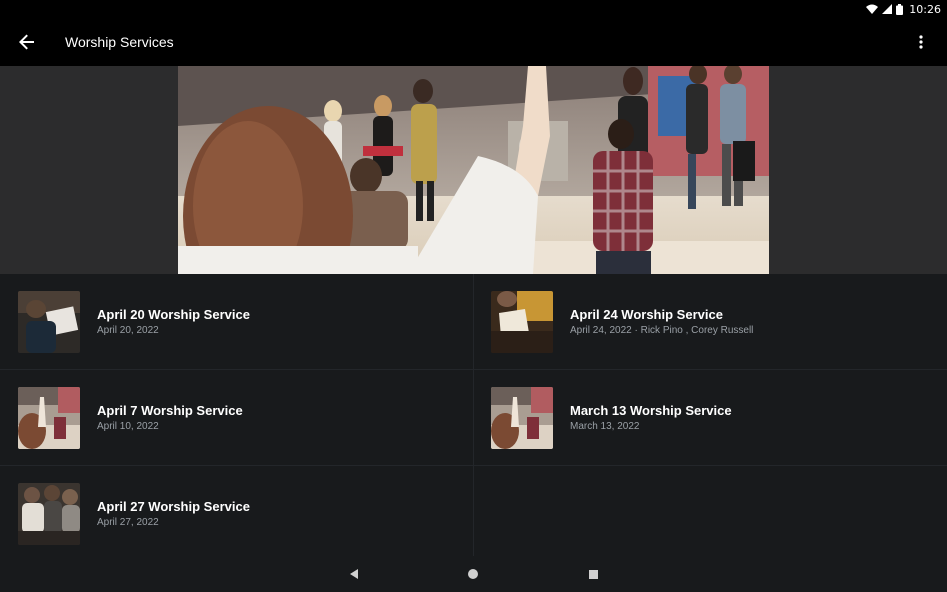  I want to click on nav-home-icon, so click(473, 574).